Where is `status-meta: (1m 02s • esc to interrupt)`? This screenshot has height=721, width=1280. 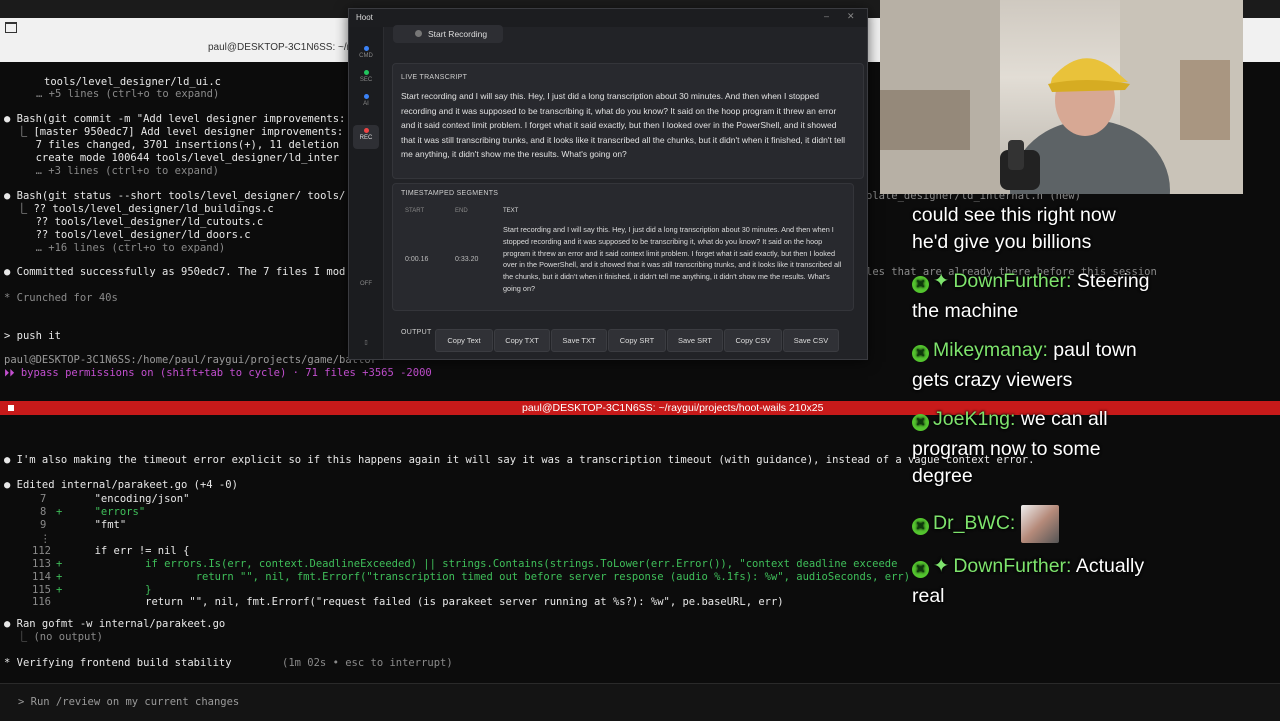 status-meta: (1m 02s • esc to interrupt) is located at coordinates (367, 663).